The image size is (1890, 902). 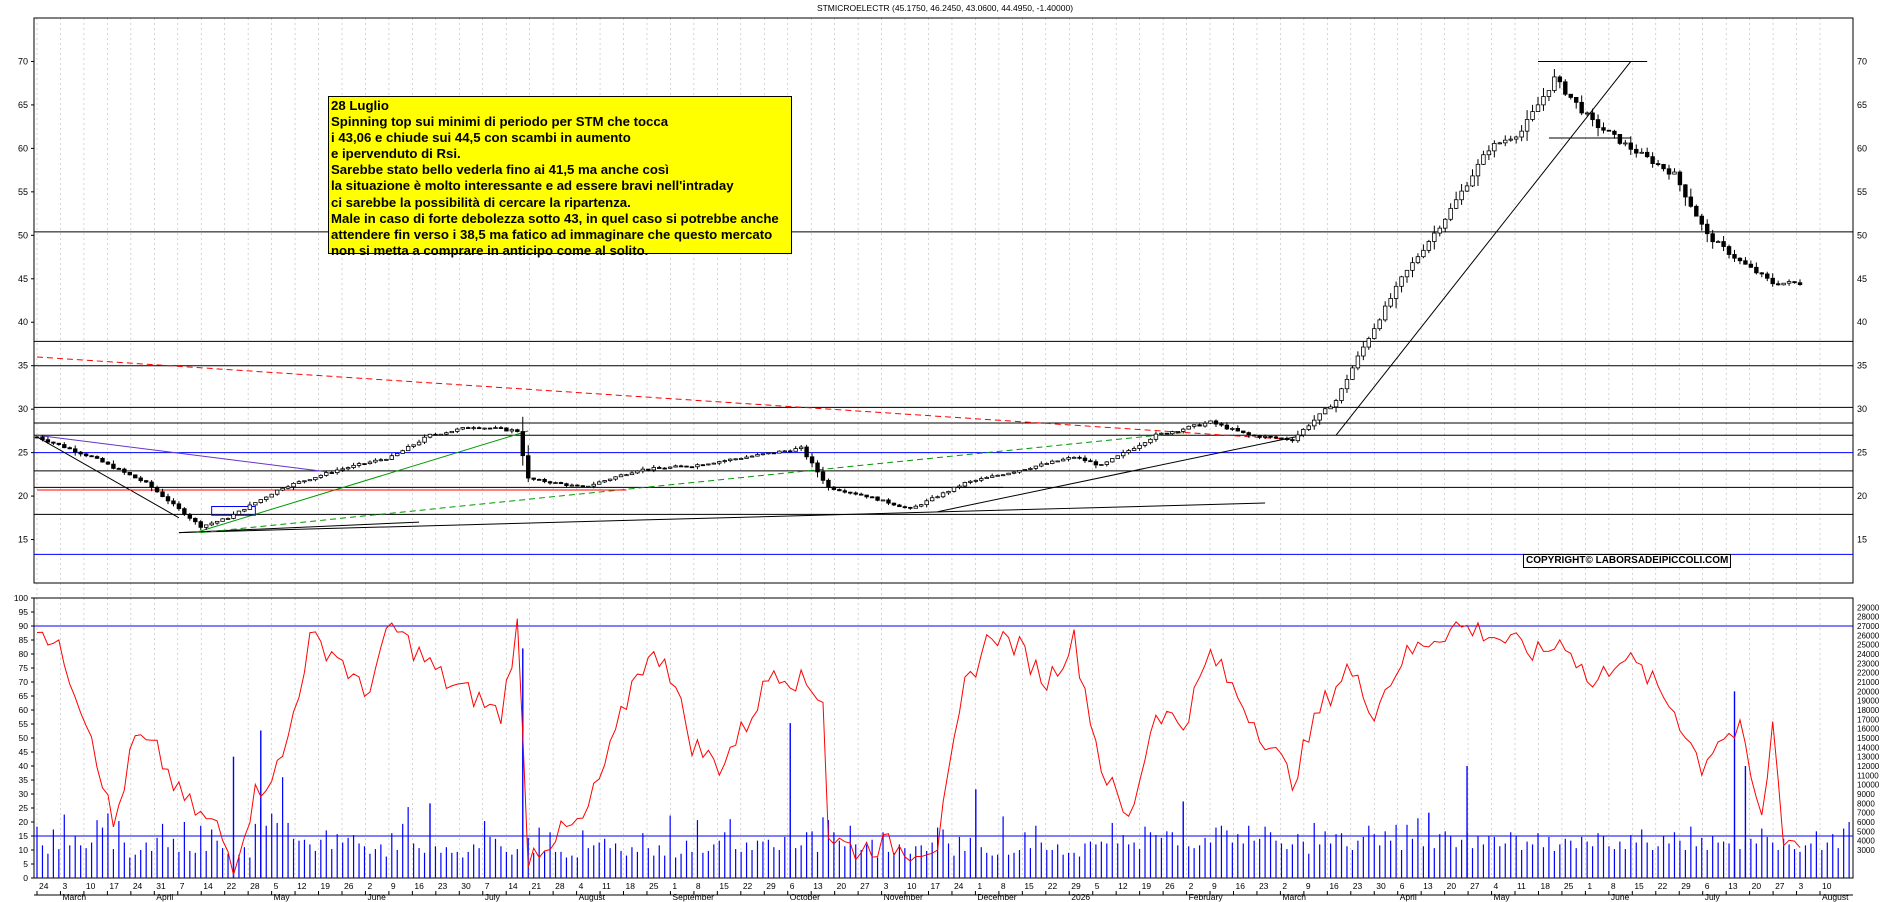 What do you see at coordinates (560, 886) in the screenshot?
I see `date-tick-label: 28` at bounding box center [560, 886].